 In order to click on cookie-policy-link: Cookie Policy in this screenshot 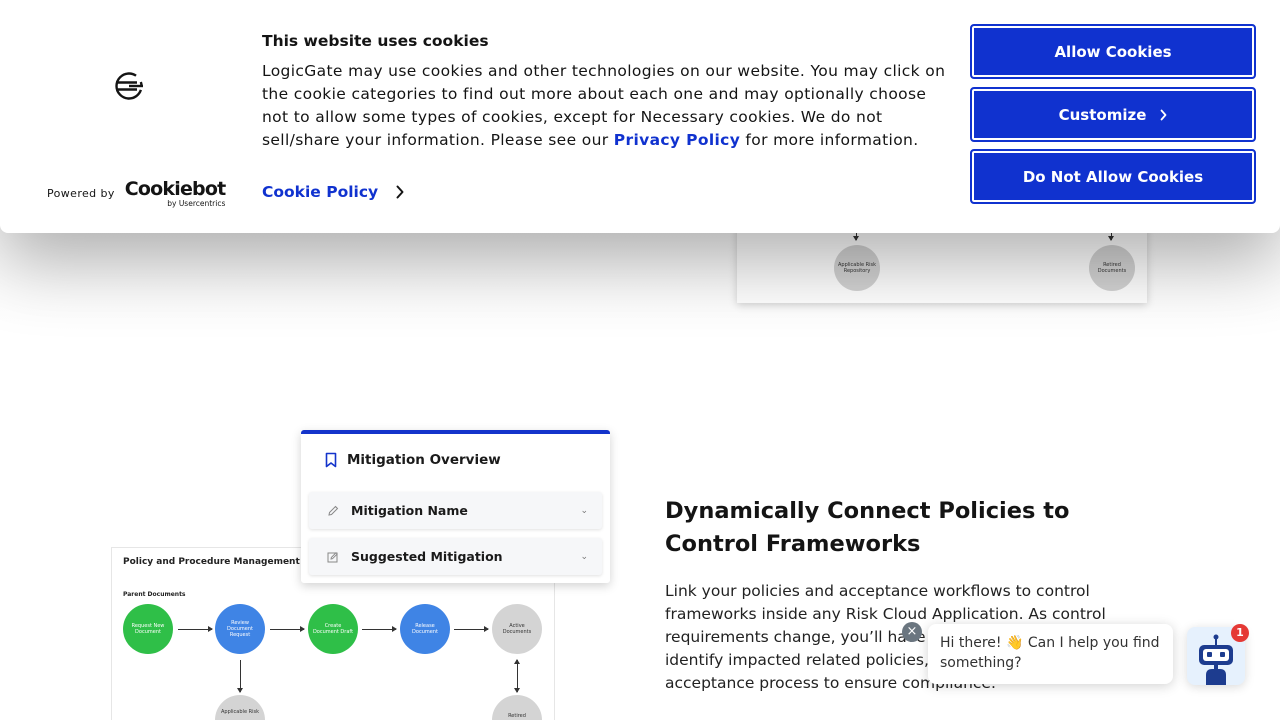, I will do `click(333, 192)`.